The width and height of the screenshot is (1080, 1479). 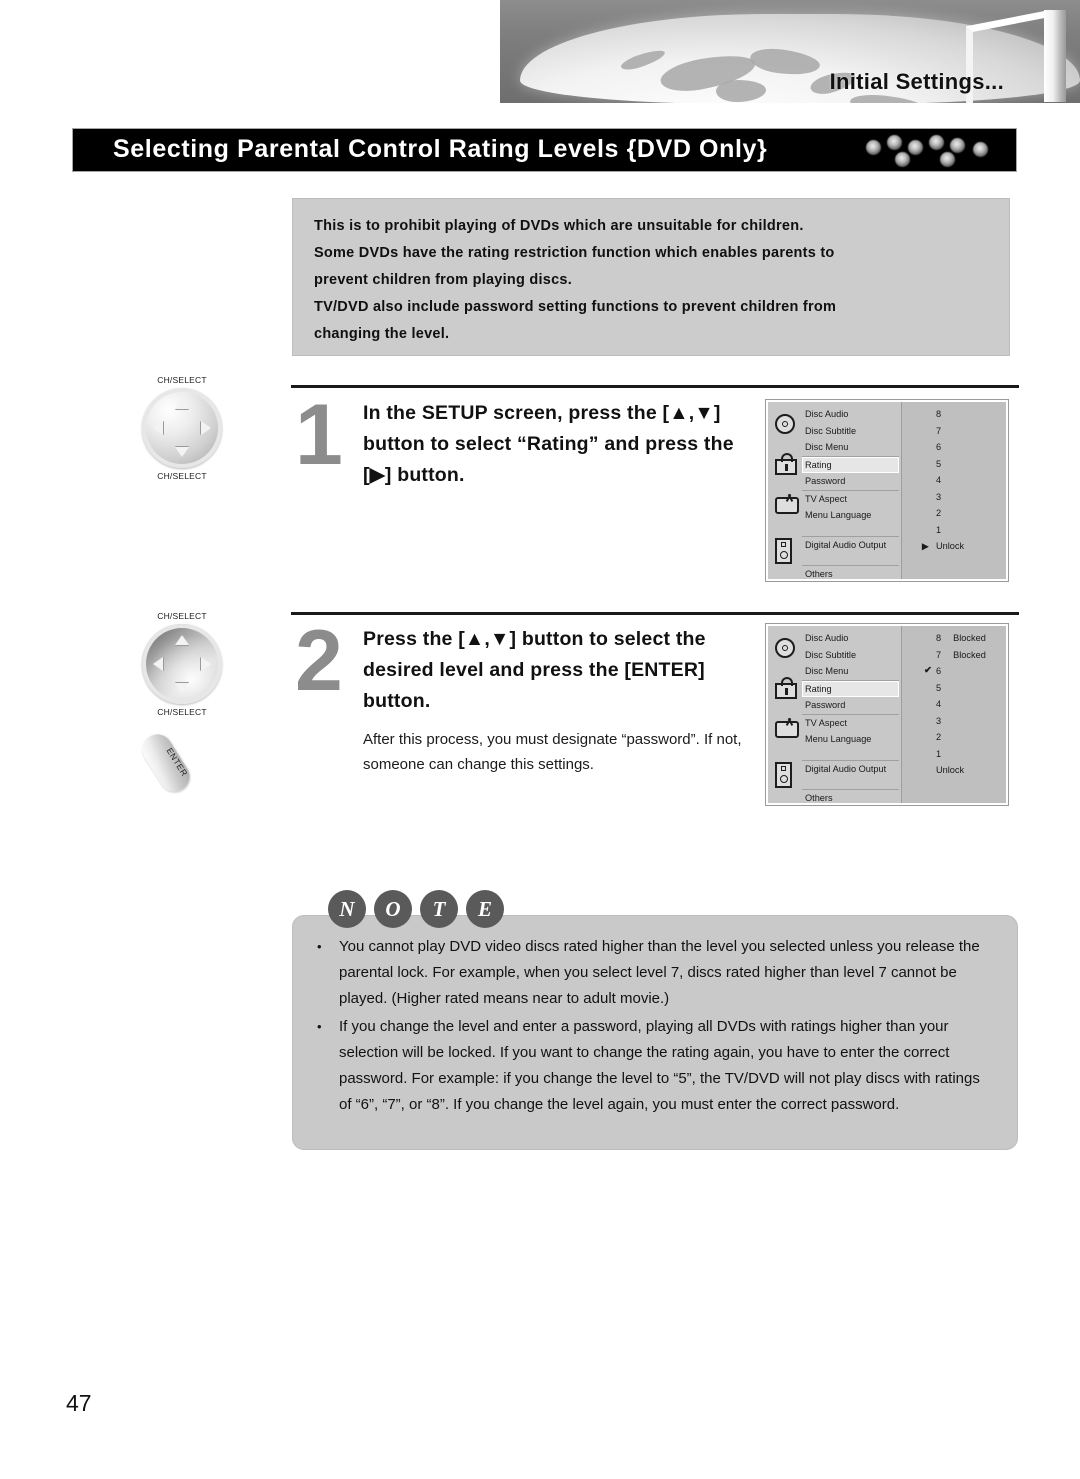 I want to click on osd-value-level: 2, so click(x=939, y=737).